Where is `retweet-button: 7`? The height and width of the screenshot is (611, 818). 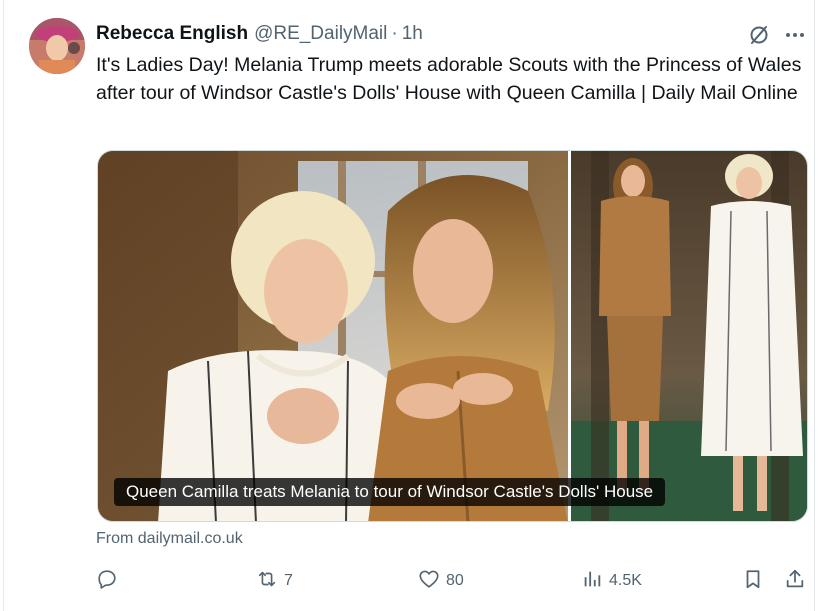 retweet-button: 7 is located at coordinates (274, 581).